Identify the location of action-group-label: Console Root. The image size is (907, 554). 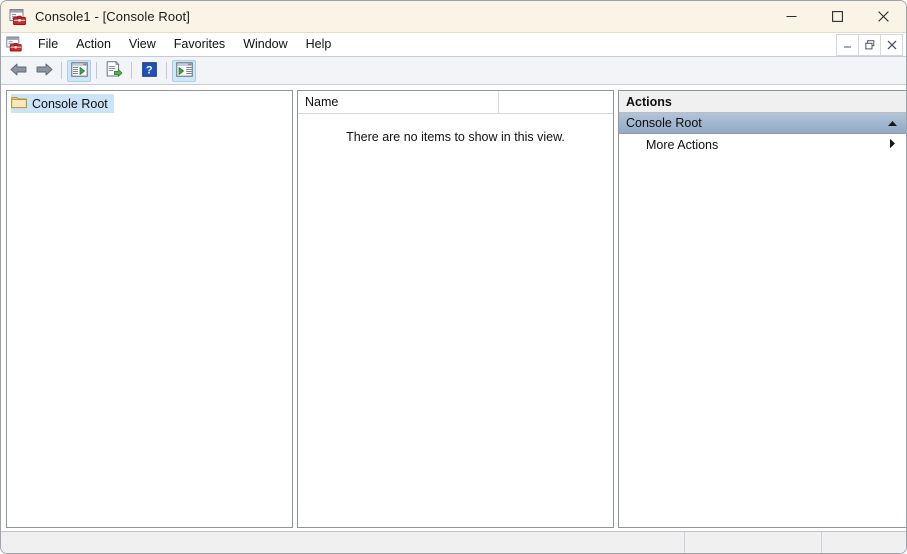
(664, 123).